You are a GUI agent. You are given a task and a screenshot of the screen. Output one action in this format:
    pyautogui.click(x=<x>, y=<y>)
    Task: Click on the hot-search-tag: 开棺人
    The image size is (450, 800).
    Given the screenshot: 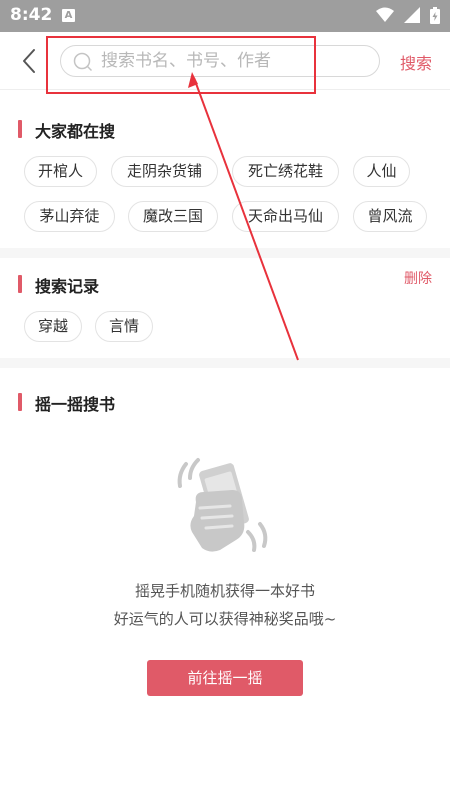 What is the action you would take?
    pyautogui.click(x=60, y=171)
    